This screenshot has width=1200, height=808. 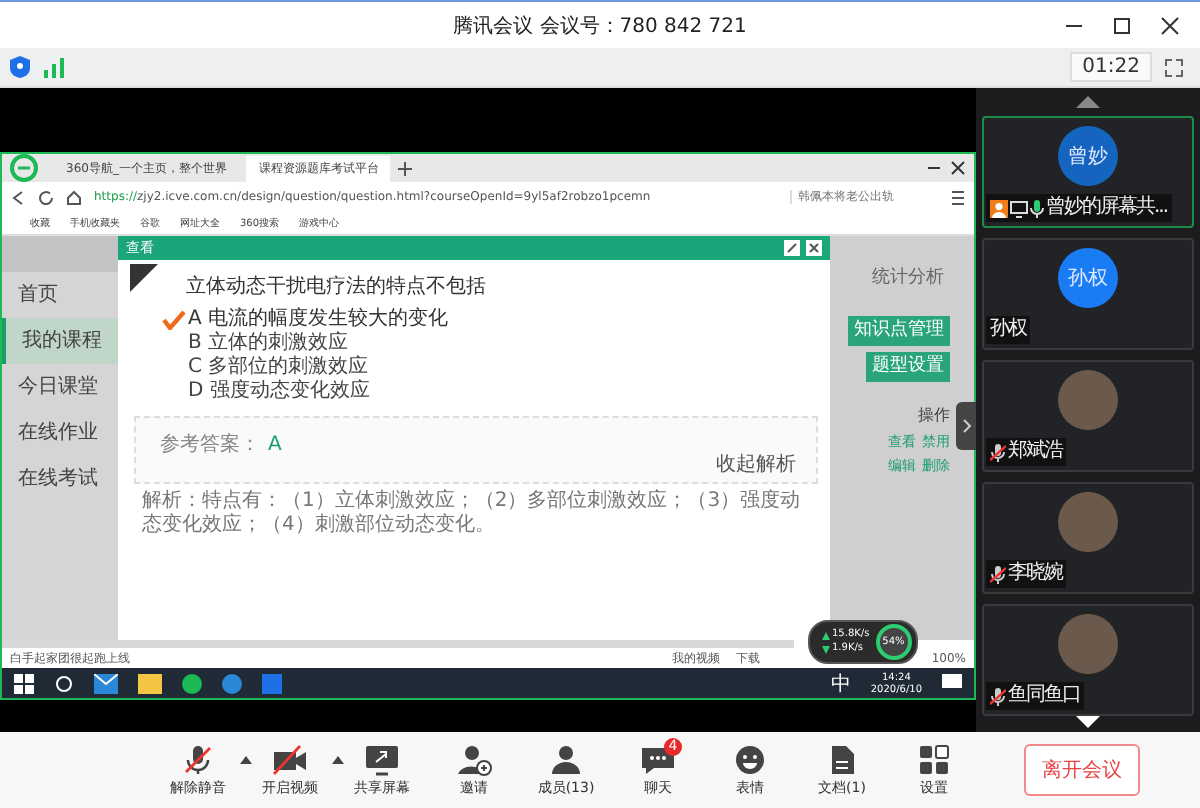 What do you see at coordinates (60, 479) in the screenshot?
I see `sidebar-item: 在线考试` at bounding box center [60, 479].